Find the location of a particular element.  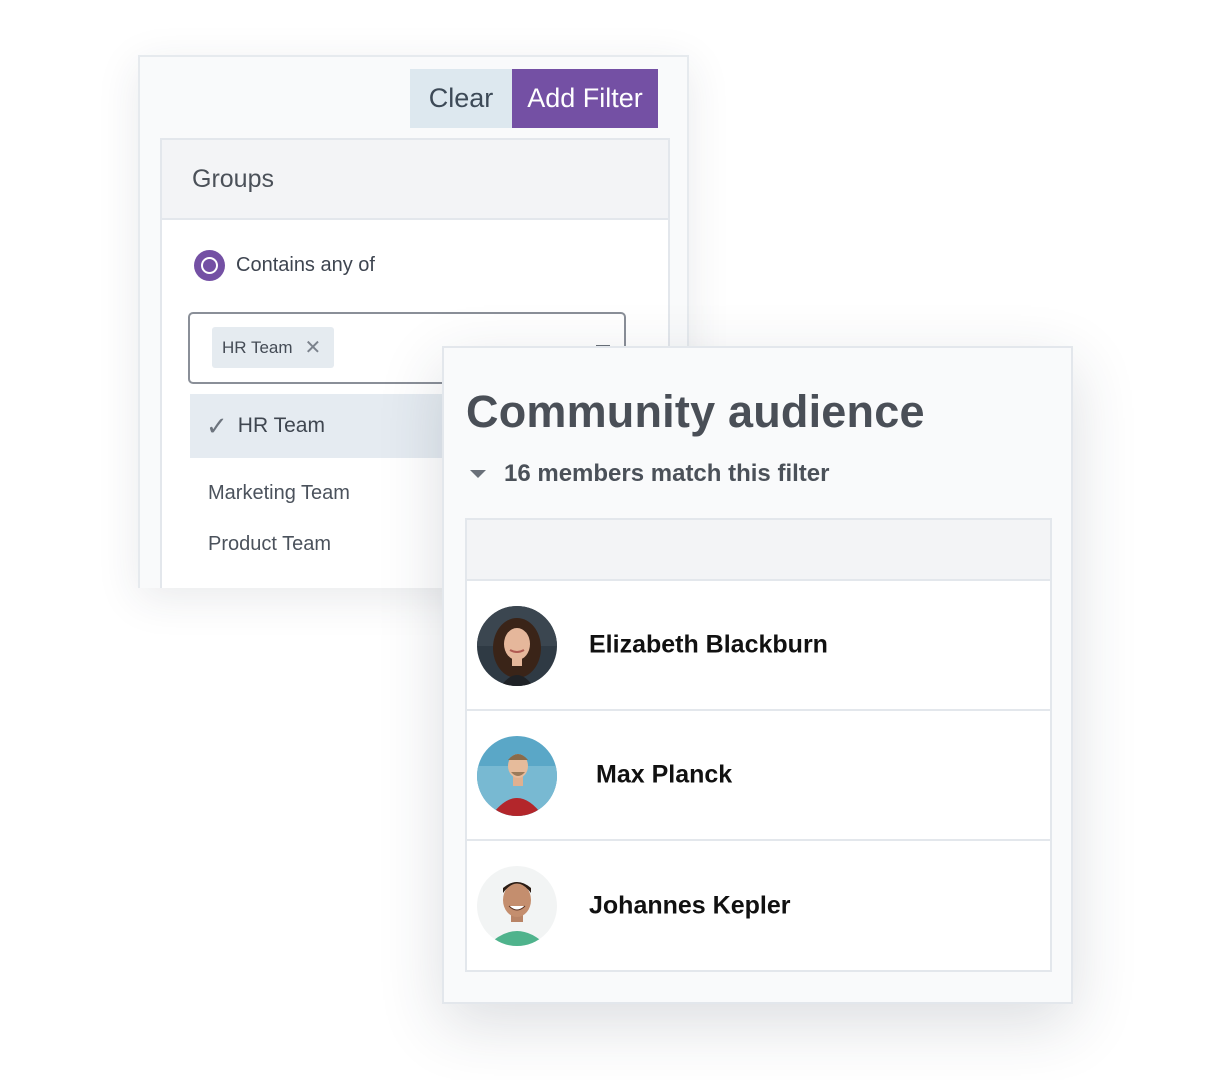

check-icon: ✓ is located at coordinates (217, 426).